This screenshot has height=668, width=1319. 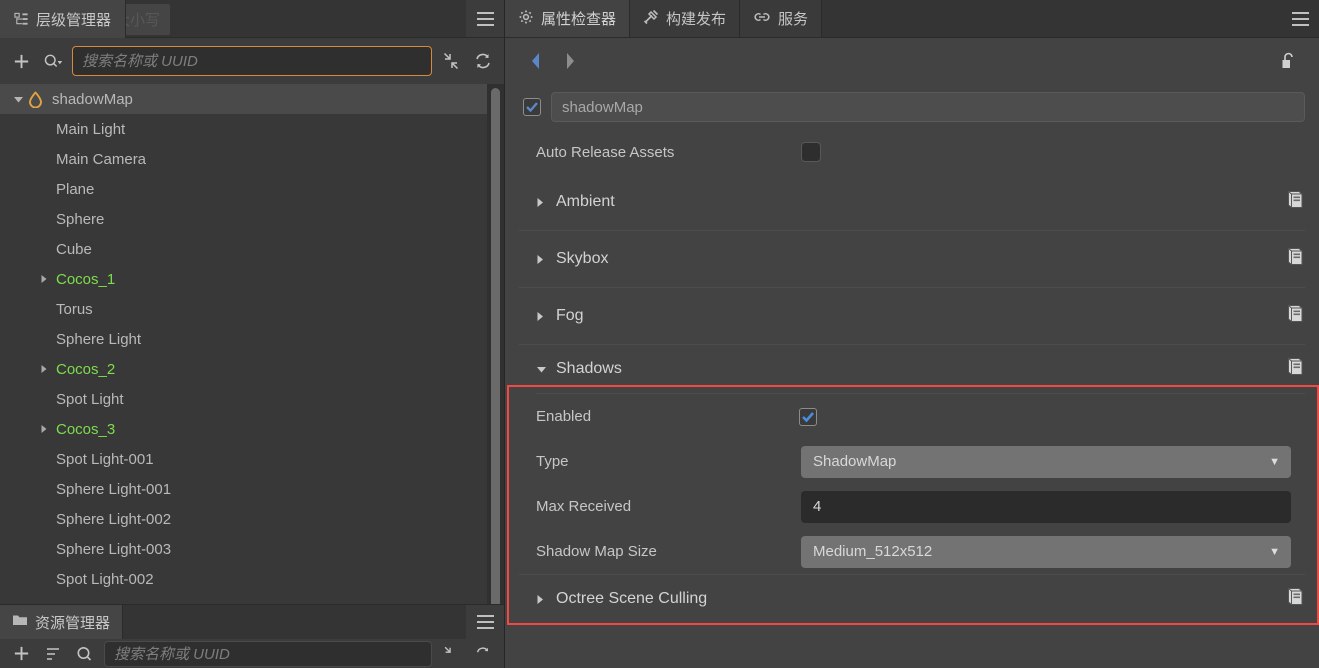 What do you see at coordinates (912, 61) in the screenshot?
I see `inspector-nav` at bounding box center [912, 61].